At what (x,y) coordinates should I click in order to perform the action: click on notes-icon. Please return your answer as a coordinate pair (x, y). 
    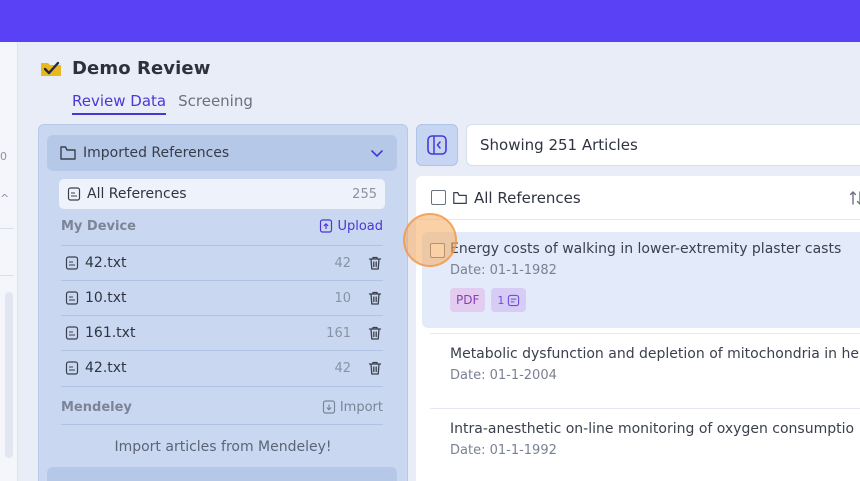
    Looking at the image, I should click on (514, 300).